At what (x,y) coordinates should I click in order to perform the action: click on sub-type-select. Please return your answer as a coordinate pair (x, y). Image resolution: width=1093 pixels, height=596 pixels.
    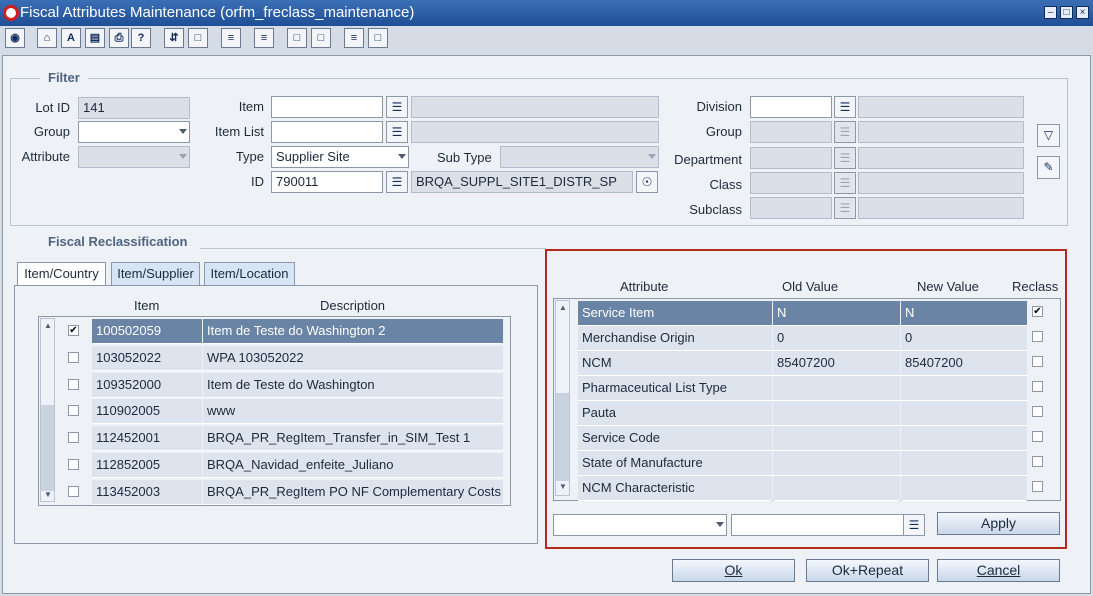
    Looking at the image, I should click on (579, 157).